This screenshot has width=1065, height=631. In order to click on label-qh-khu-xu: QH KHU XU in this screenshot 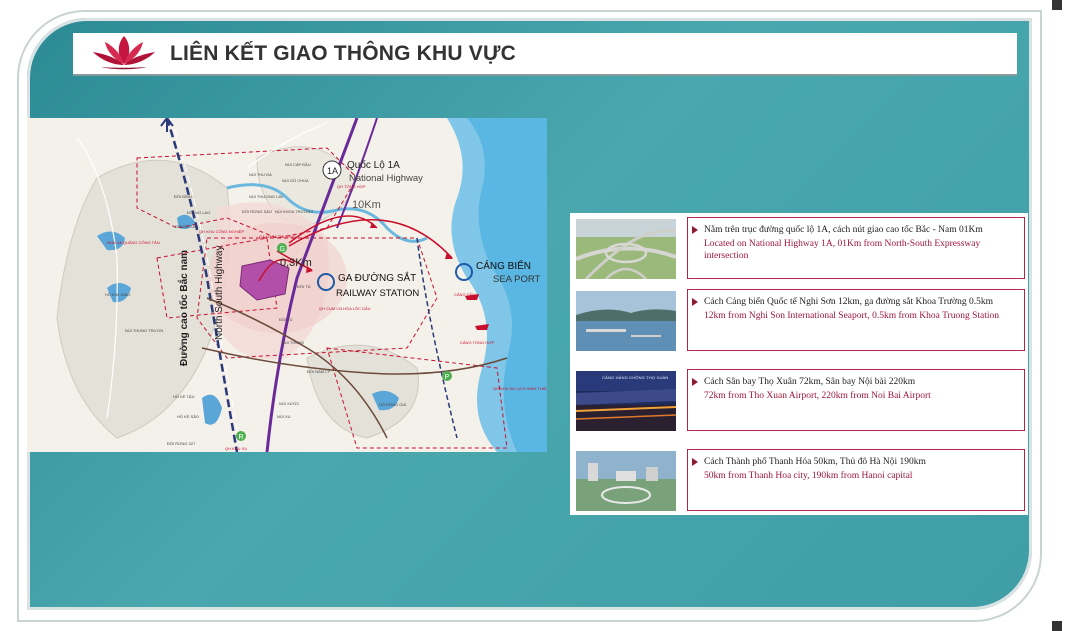, I will do `click(236, 448)`.